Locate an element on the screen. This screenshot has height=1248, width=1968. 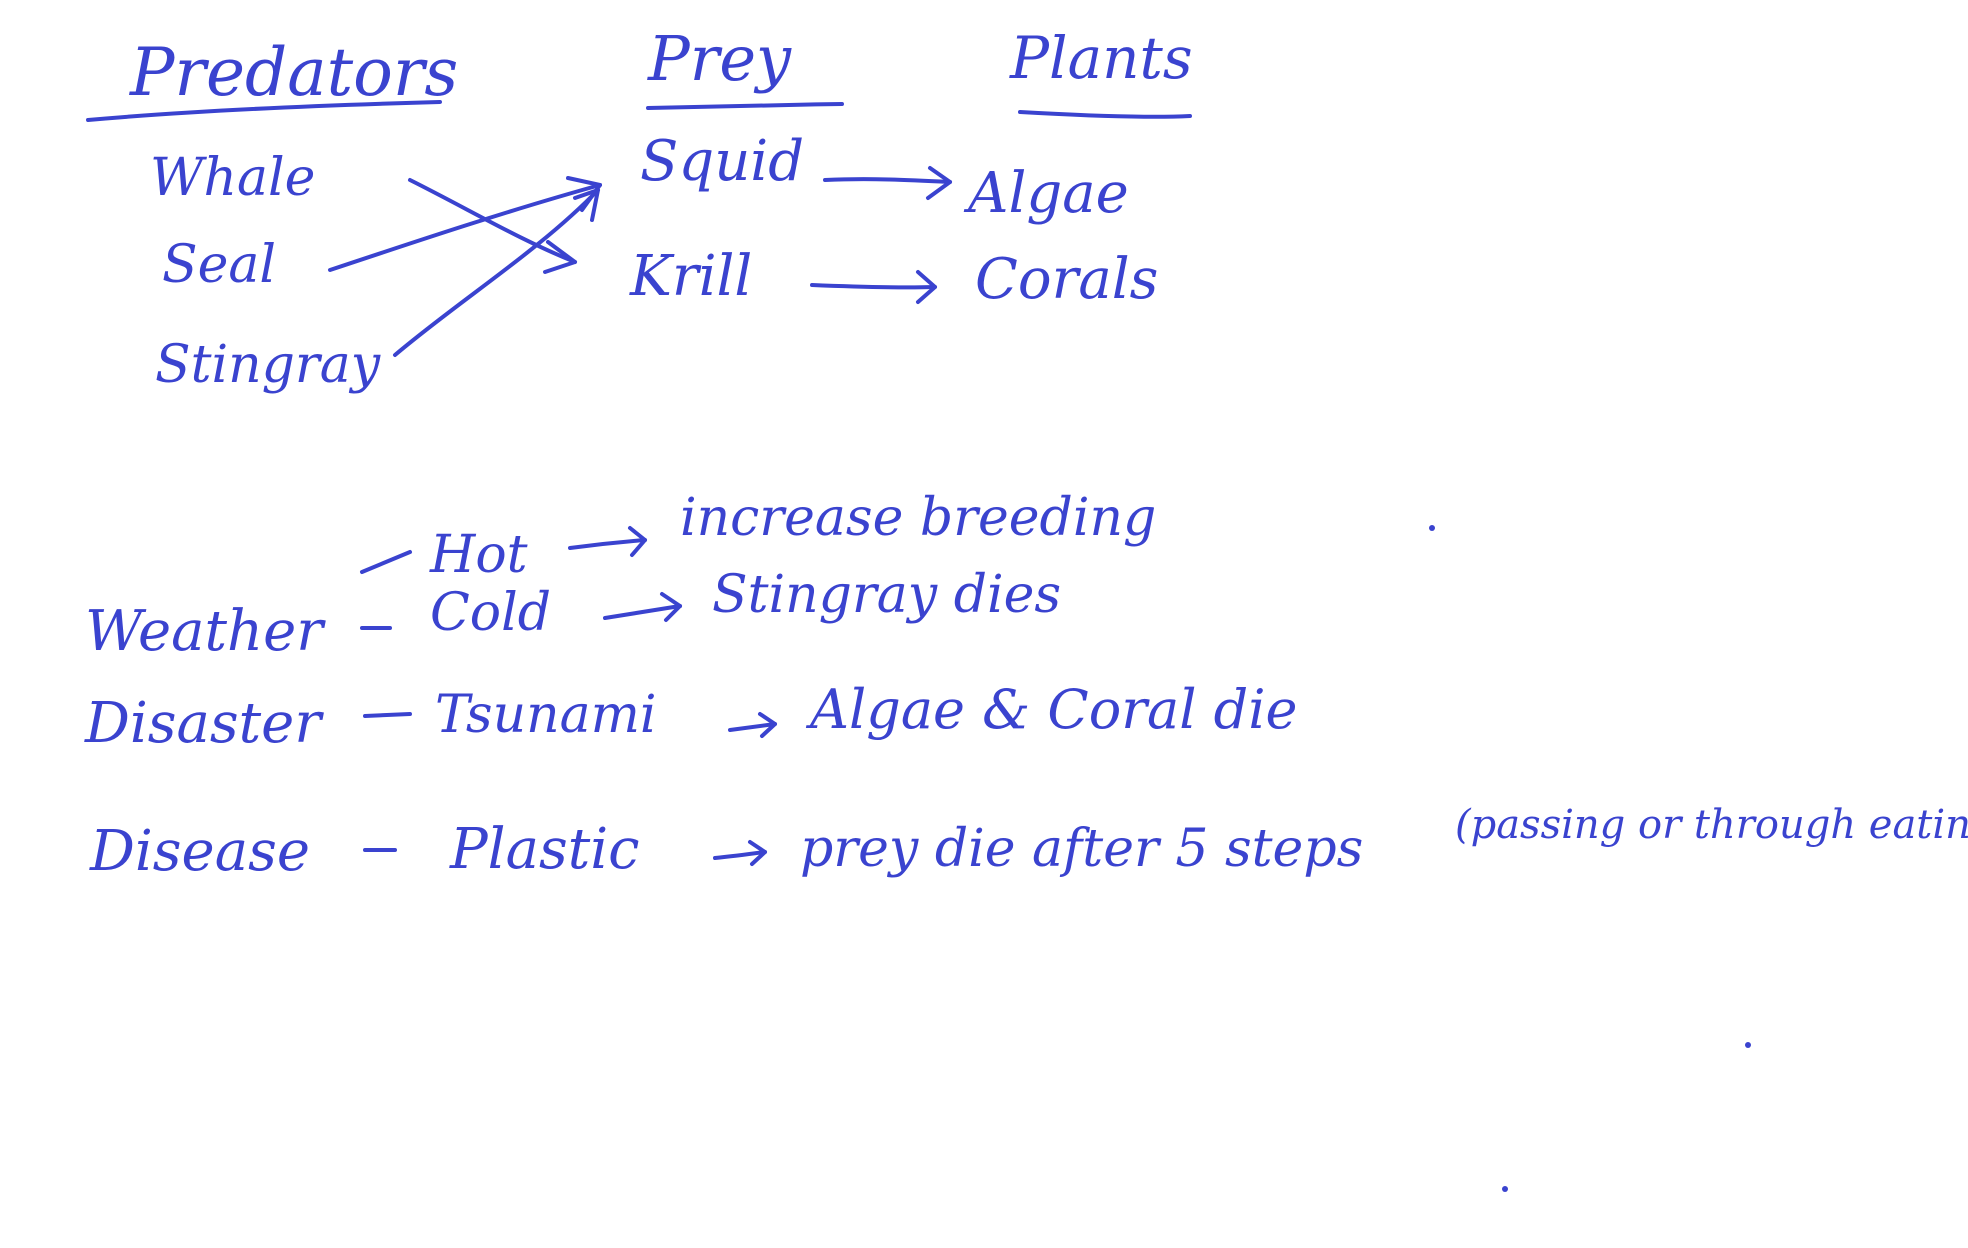
prey-krill: Krill is located at coordinates (690, 276).